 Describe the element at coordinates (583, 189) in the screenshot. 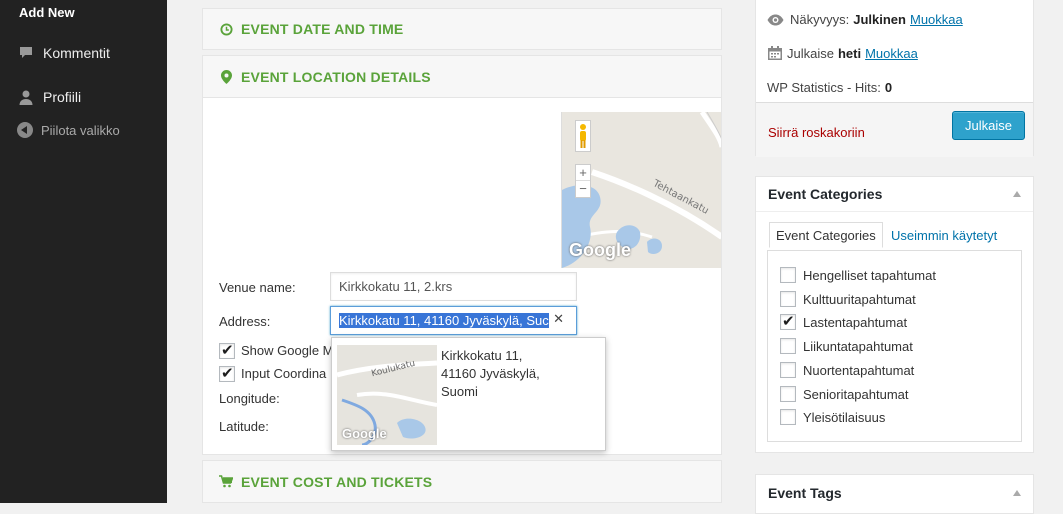

I see `zoom-out-button: −` at that location.